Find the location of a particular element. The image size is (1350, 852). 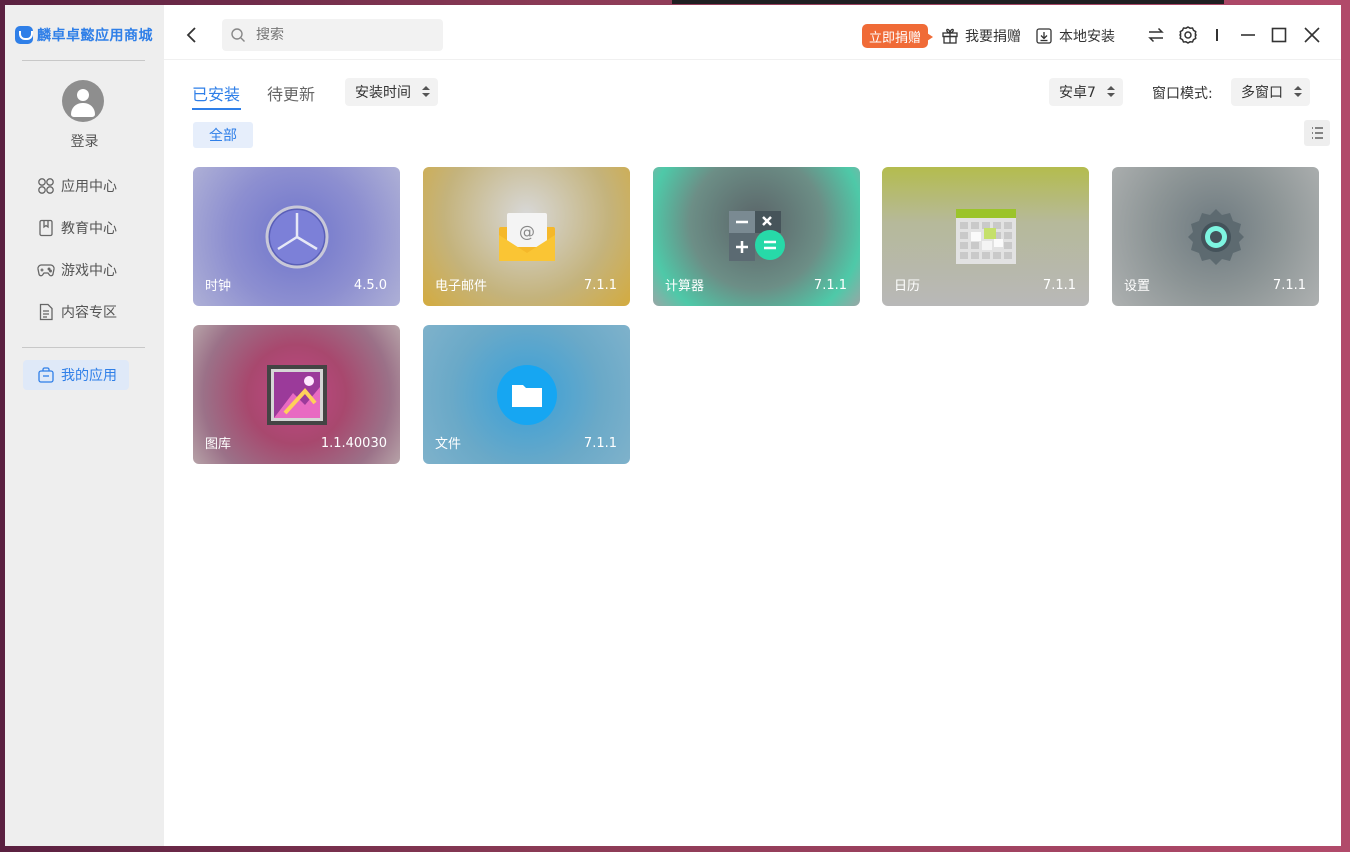

sidebar-item-my-apps: 我的应用 is located at coordinates (76, 375).